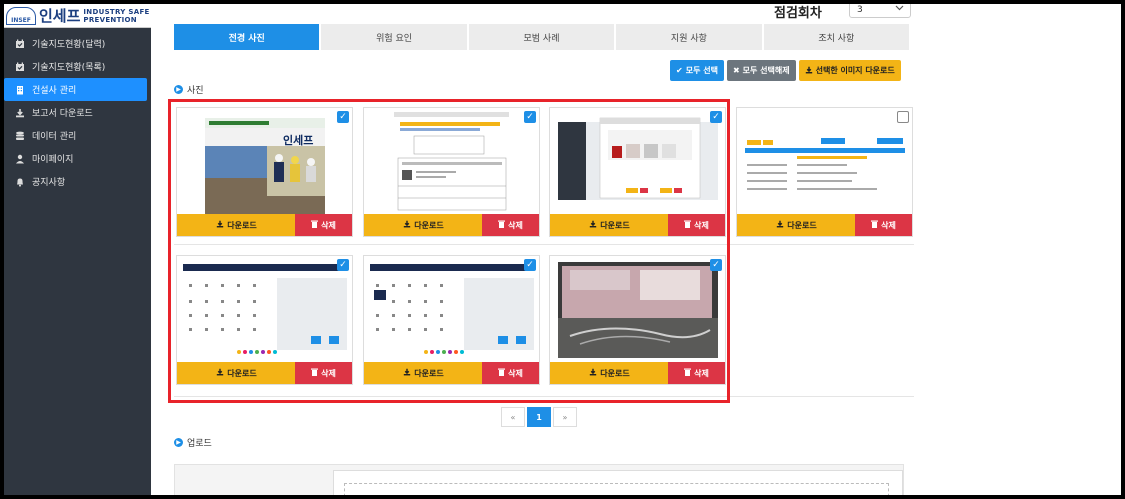 Image resolution: width=1125 pixels, height=499 pixels. Describe the element at coordinates (69, 45) in the screenshot. I see `sidebar-item-label: 기술지도현황(달력)` at that location.